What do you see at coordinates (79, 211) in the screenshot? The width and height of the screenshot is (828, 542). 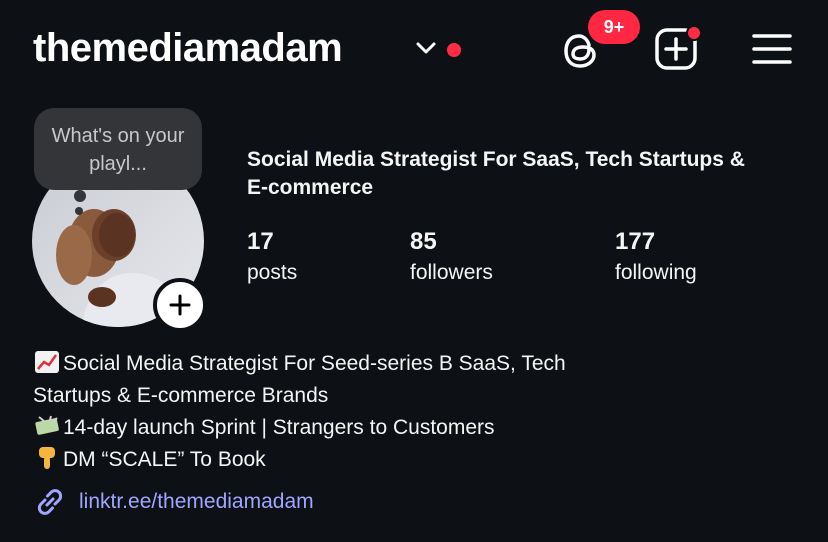 I see `note-bubble-tail-small` at bounding box center [79, 211].